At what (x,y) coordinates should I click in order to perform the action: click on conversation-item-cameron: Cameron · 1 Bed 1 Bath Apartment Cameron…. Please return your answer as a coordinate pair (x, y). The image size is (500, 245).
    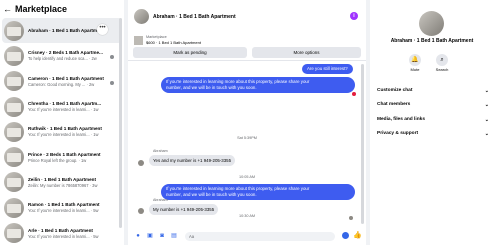
    Looking at the image, I should click on (62, 81).